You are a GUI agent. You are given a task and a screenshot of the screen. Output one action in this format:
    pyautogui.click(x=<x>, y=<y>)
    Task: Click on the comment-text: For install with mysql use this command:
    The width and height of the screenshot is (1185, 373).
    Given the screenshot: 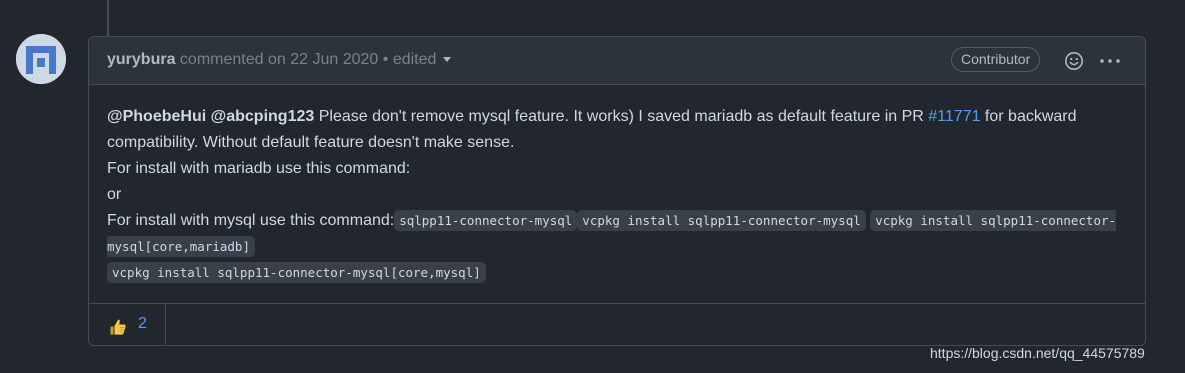 What is the action you would take?
    pyautogui.click(x=251, y=220)
    